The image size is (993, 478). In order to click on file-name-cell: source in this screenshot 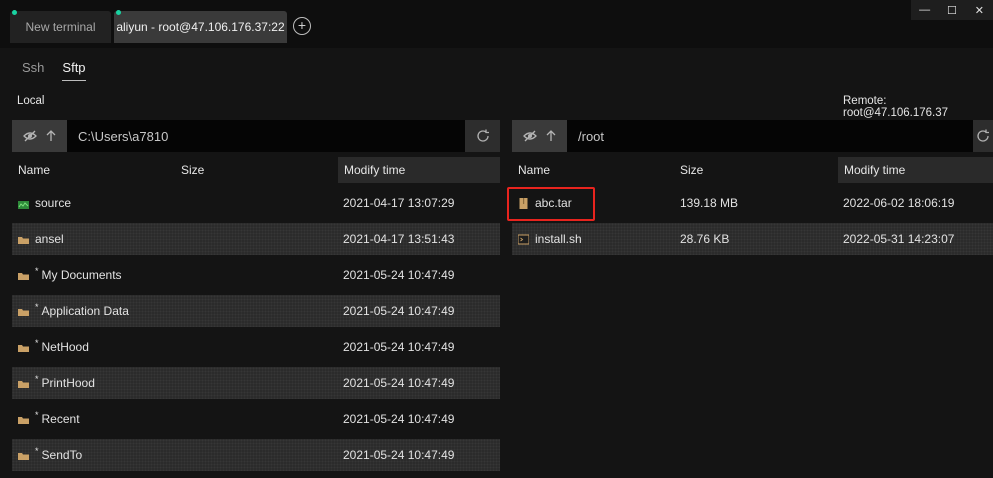, I will do `click(44, 203)`.